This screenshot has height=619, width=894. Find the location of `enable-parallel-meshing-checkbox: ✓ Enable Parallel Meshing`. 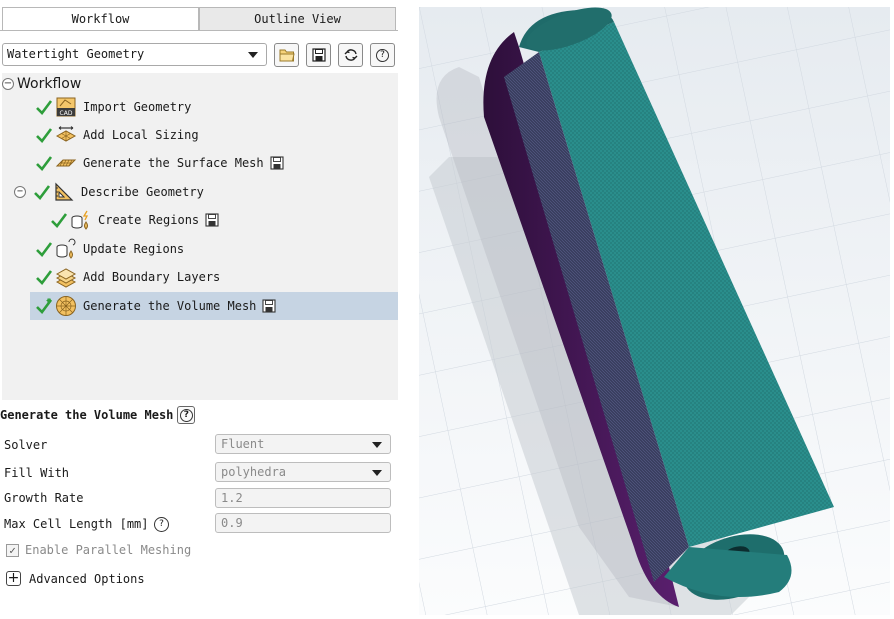

enable-parallel-meshing-checkbox: ✓ Enable Parallel Meshing is located at coordinates (98, 550).